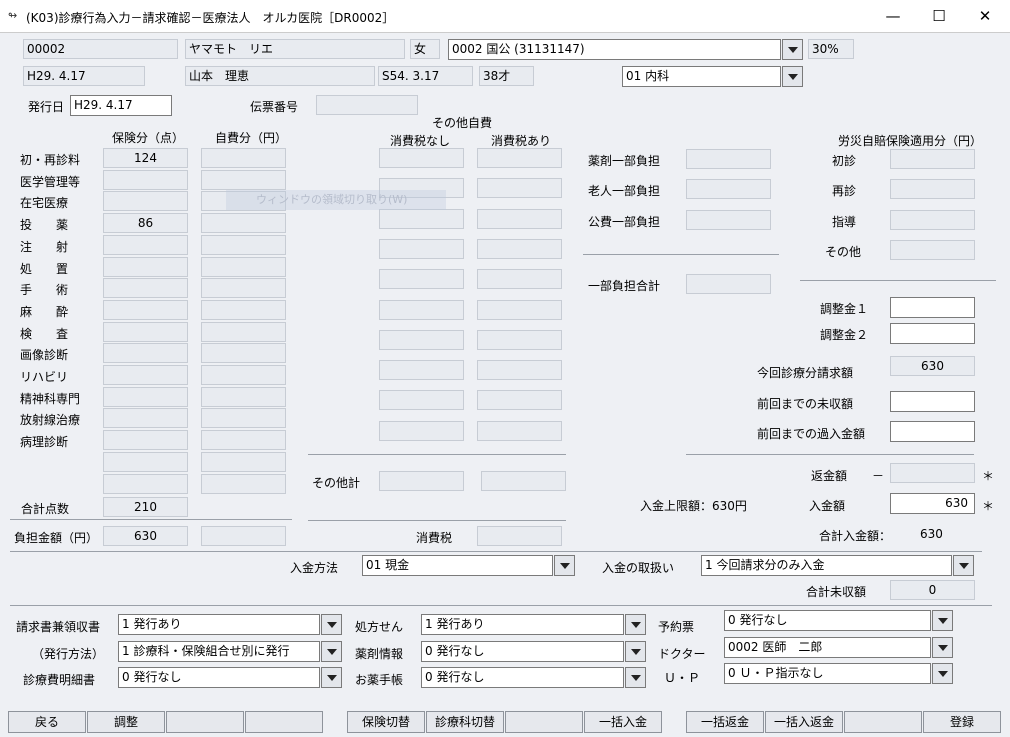 This screenshot has width=1010, height=737. I want to click on appt-select: 0 発行なし, so click(838, 620).